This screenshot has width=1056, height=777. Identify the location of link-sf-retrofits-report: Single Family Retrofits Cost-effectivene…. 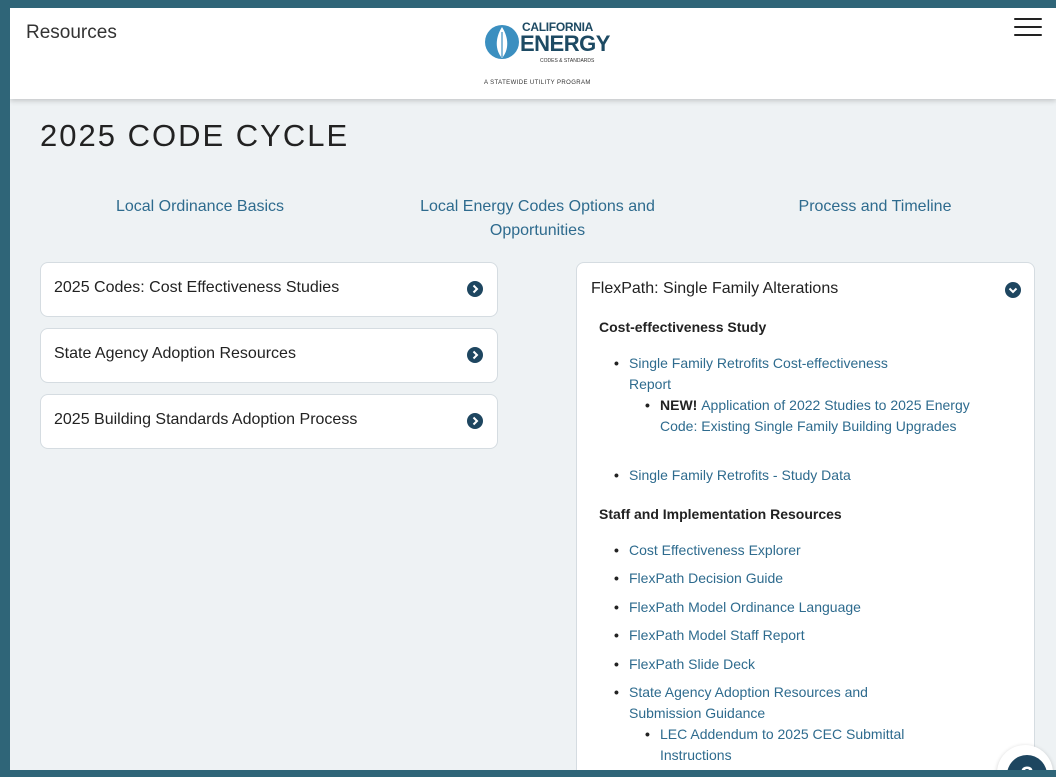
(758, 373).